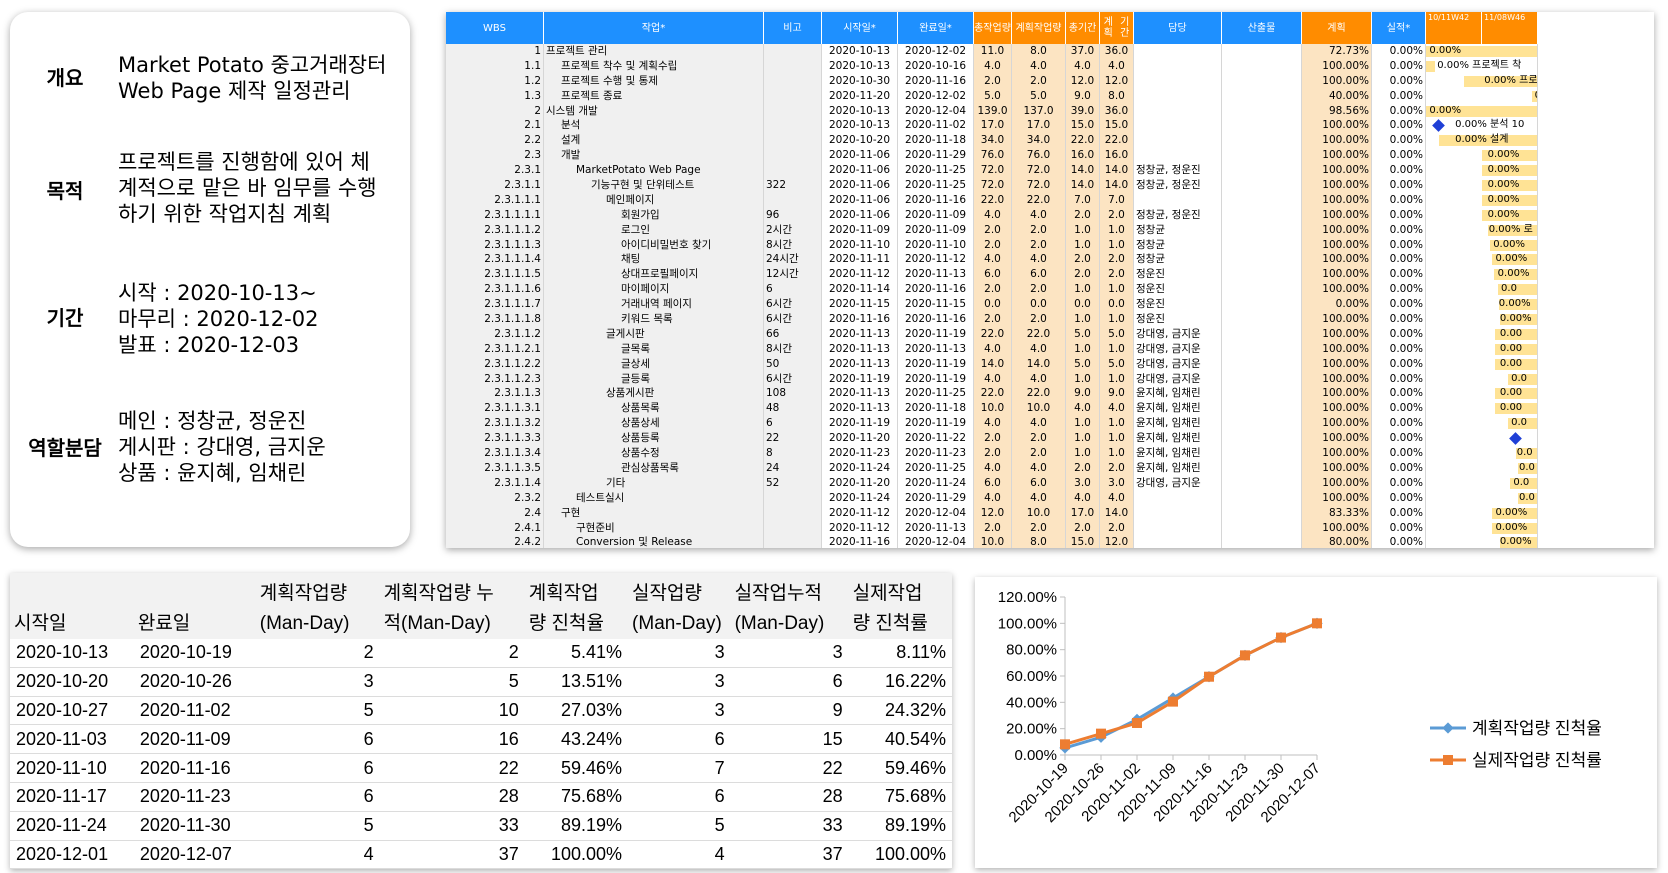  I want to click on table-cell: 6, so click(317, 739).